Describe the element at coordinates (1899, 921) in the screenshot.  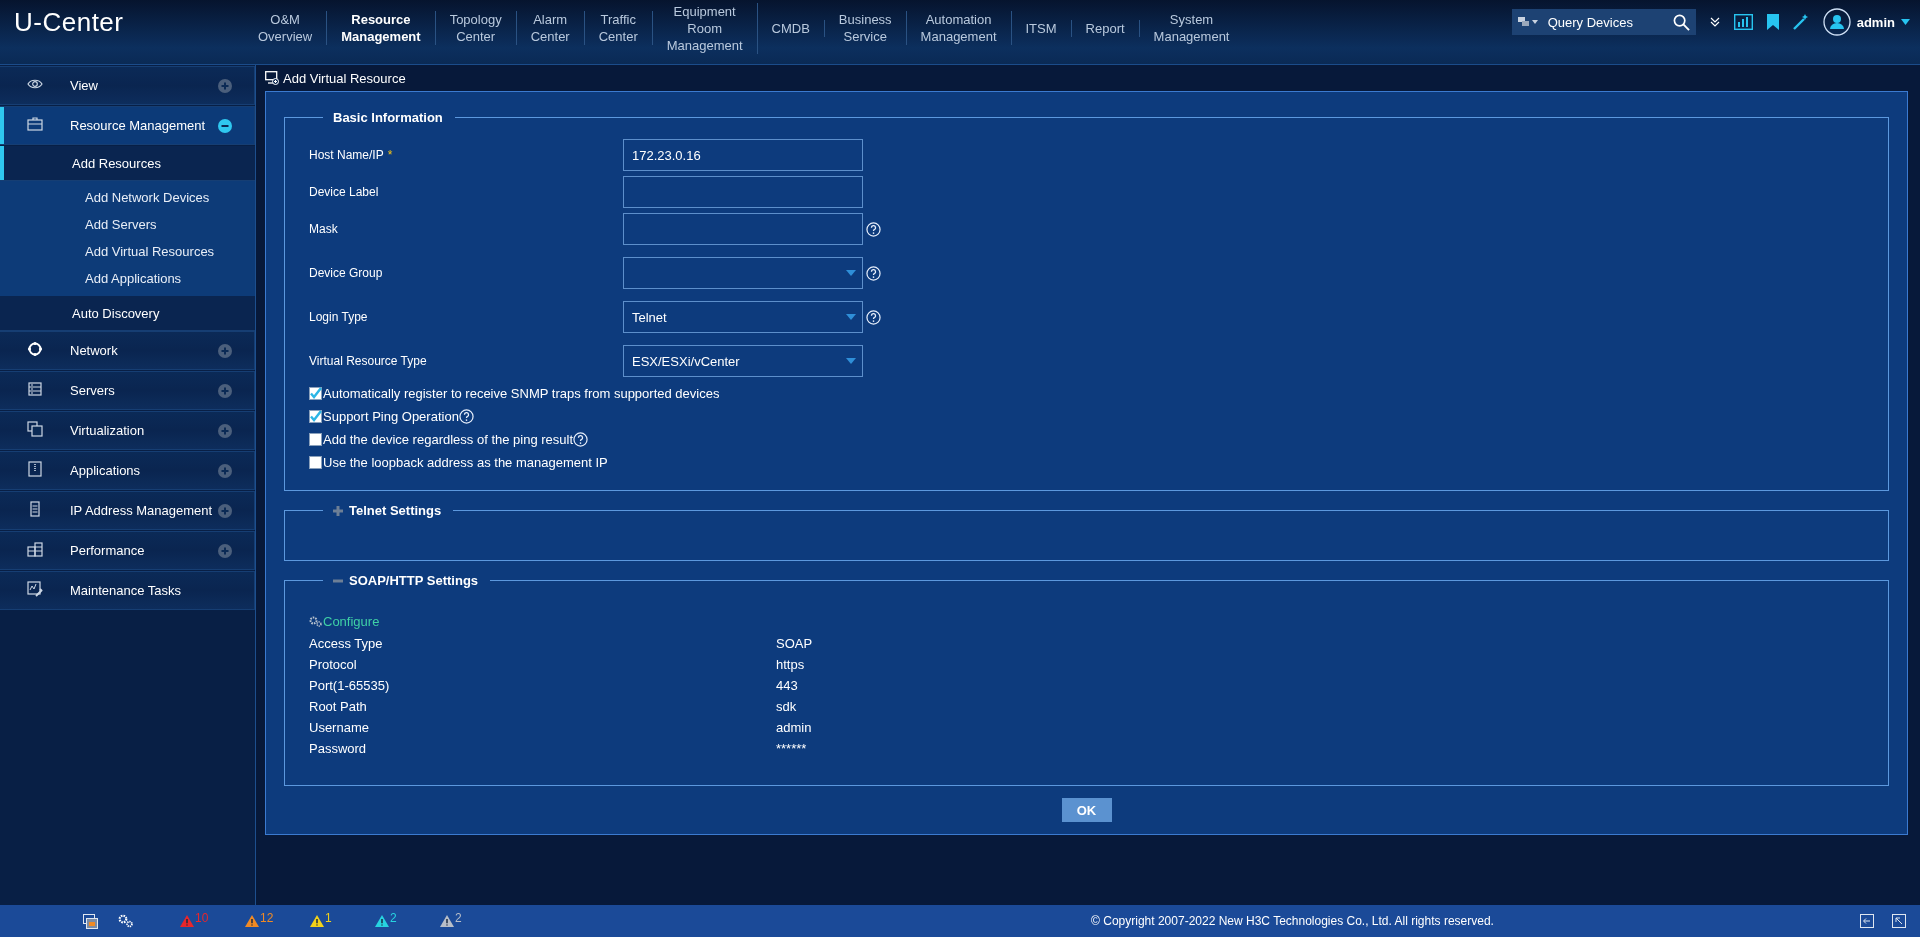
I see `restore-icon` at that location.